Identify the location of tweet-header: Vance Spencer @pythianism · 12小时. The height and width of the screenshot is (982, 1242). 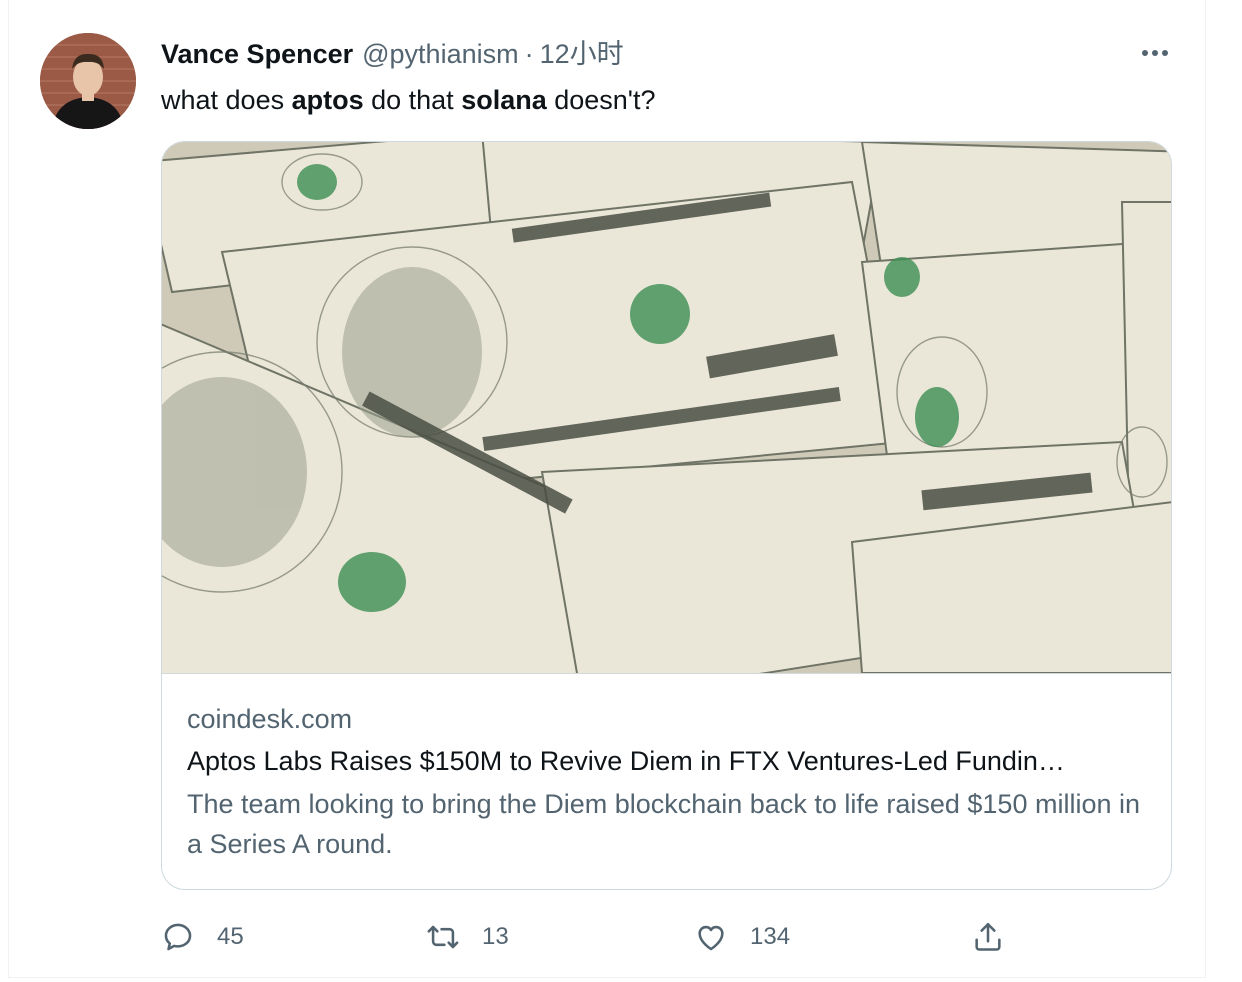
(392, 54).